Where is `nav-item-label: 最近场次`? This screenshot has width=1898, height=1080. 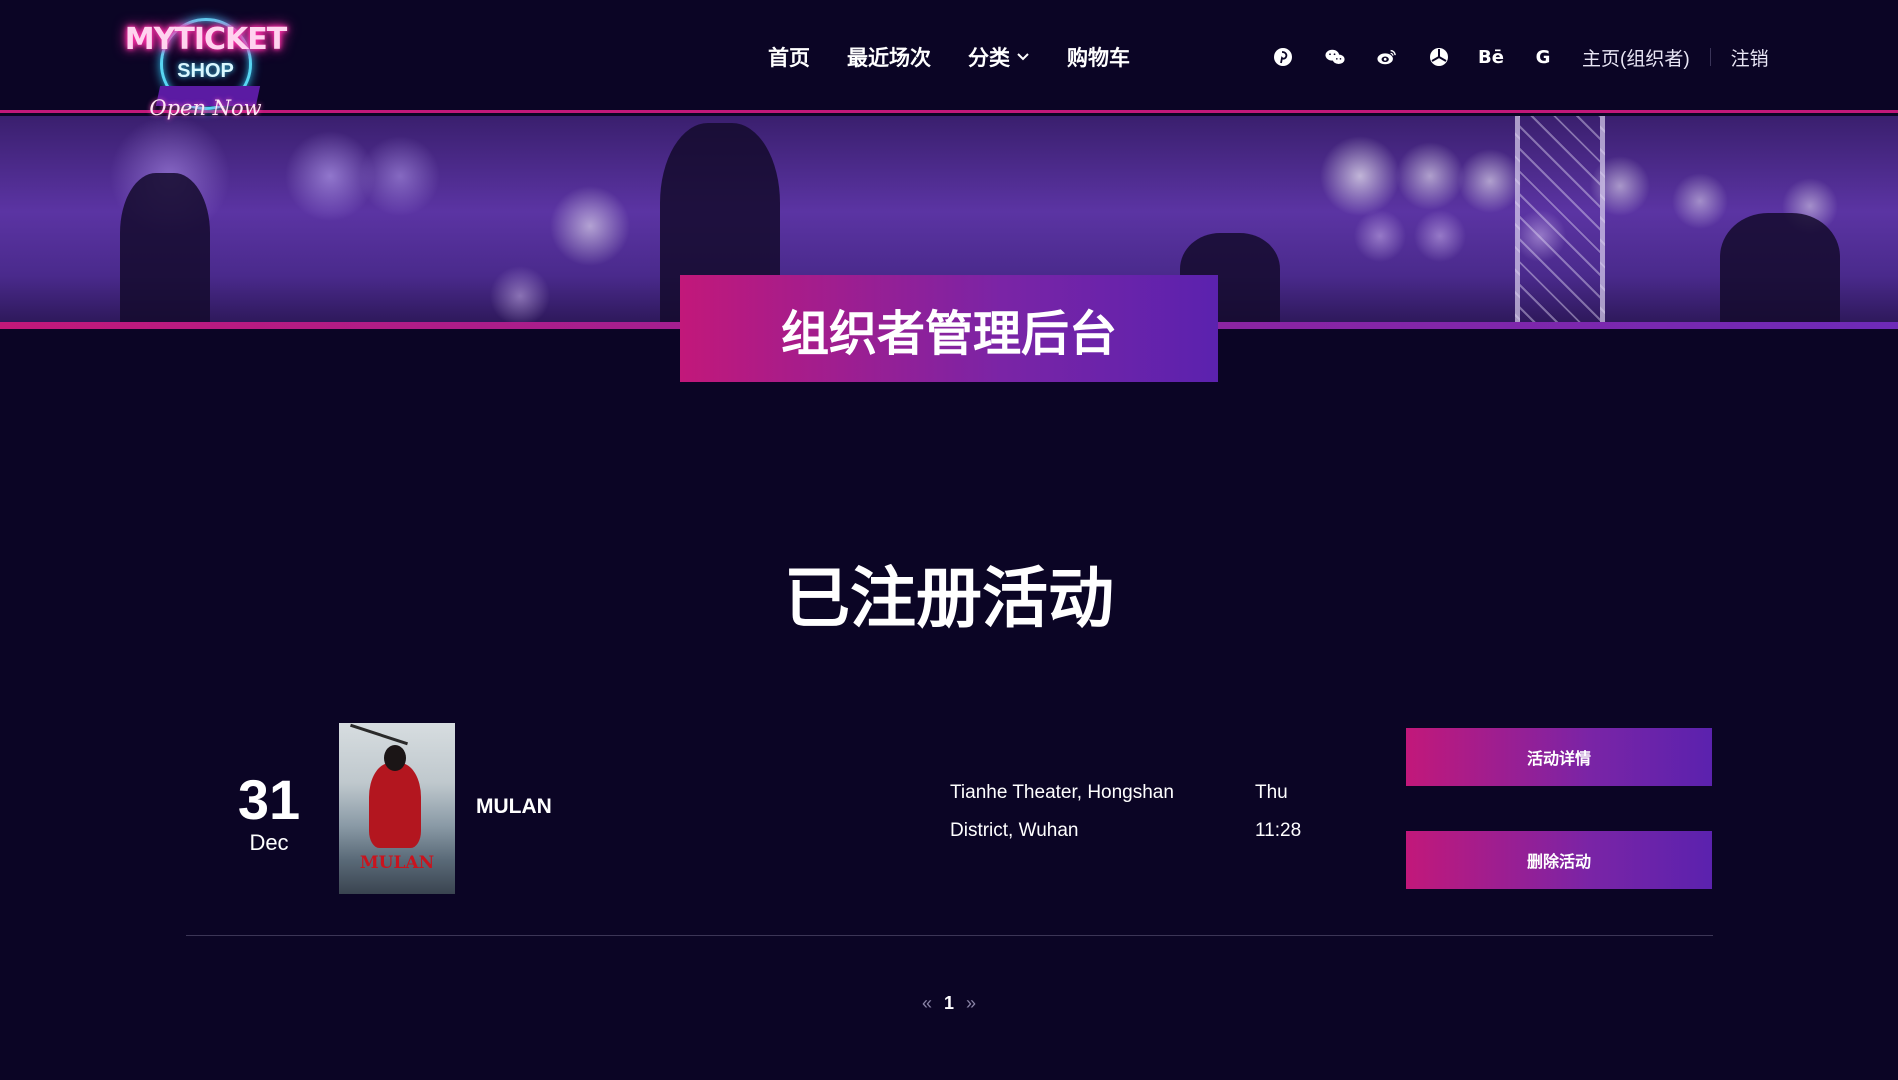
nav-item-label: 最近场次 is located at coordinates (889, 58).